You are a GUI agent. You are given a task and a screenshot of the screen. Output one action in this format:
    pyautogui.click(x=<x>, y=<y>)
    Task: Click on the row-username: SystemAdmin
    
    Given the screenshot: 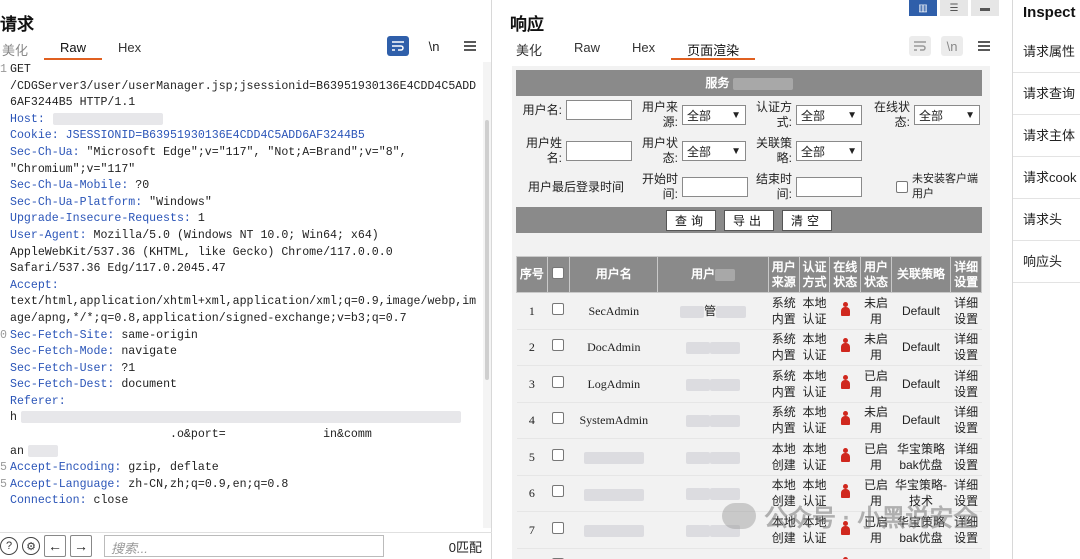 What is the action you would take?
    pyautogui.click(x=613, y=420)
    